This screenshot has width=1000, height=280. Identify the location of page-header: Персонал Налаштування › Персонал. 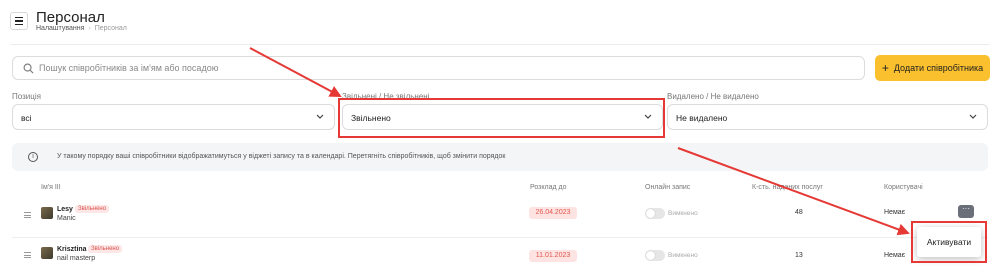
(500, 20).